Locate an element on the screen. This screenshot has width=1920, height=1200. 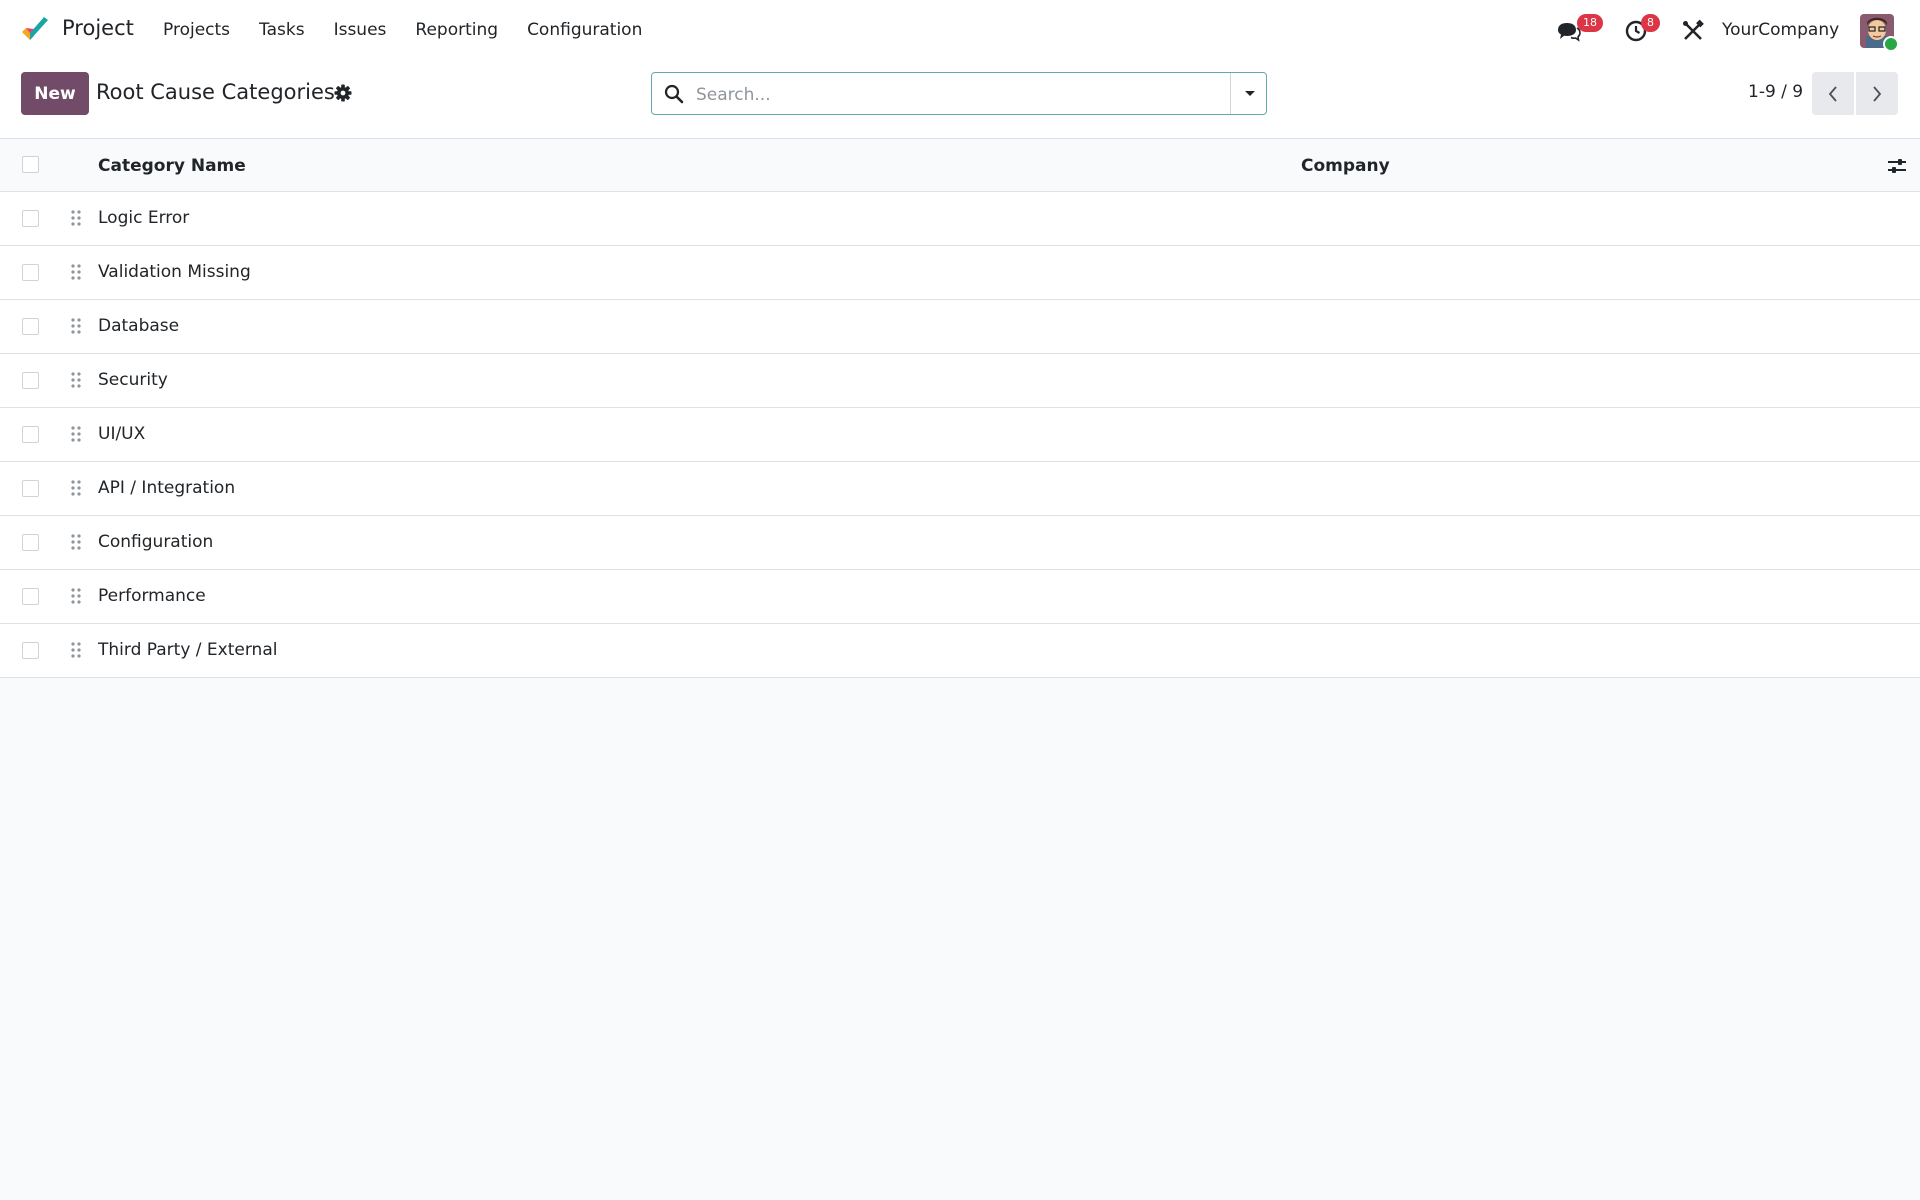
column-header-category-name: Category Name is located at coordinates (172, 166).